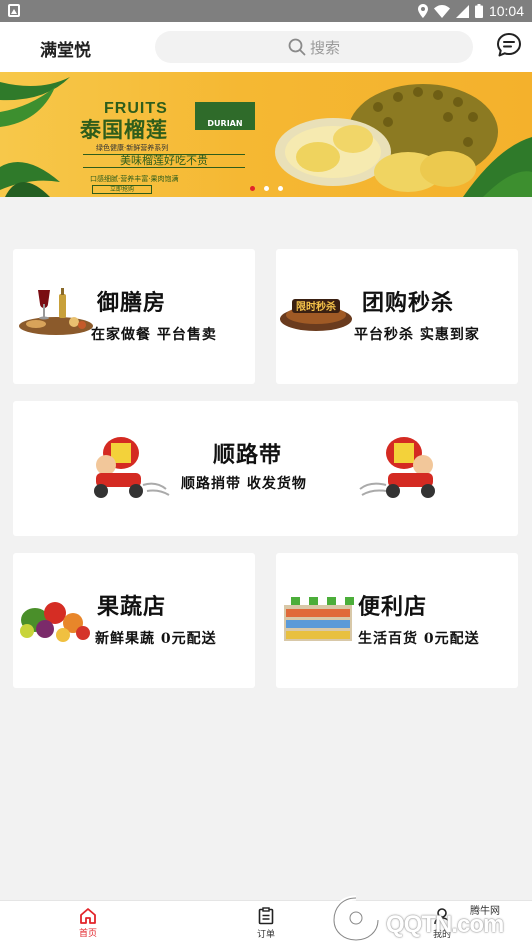  What do you see at coordinates (403, 140) in the screenshot?
I see `durian-image` at bounding box center [403, 140].